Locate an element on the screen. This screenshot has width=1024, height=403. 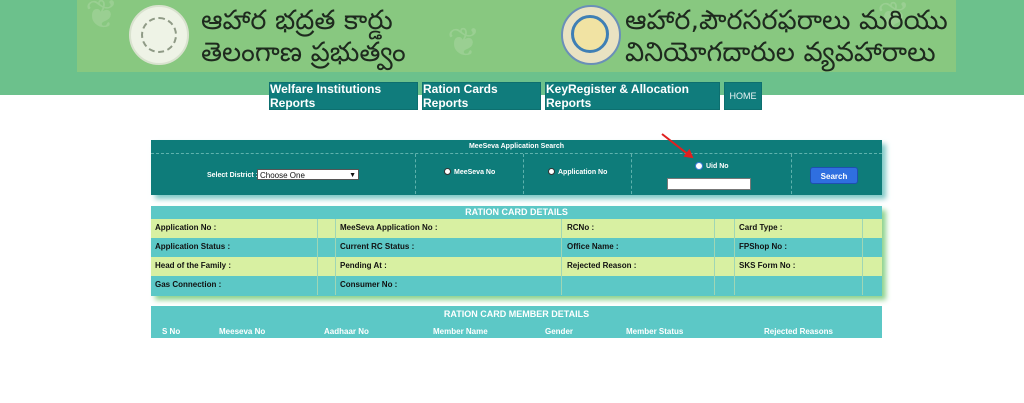
nav-ration-cards-reports: Ration Cards Reports is located at coordinates (481, 96).